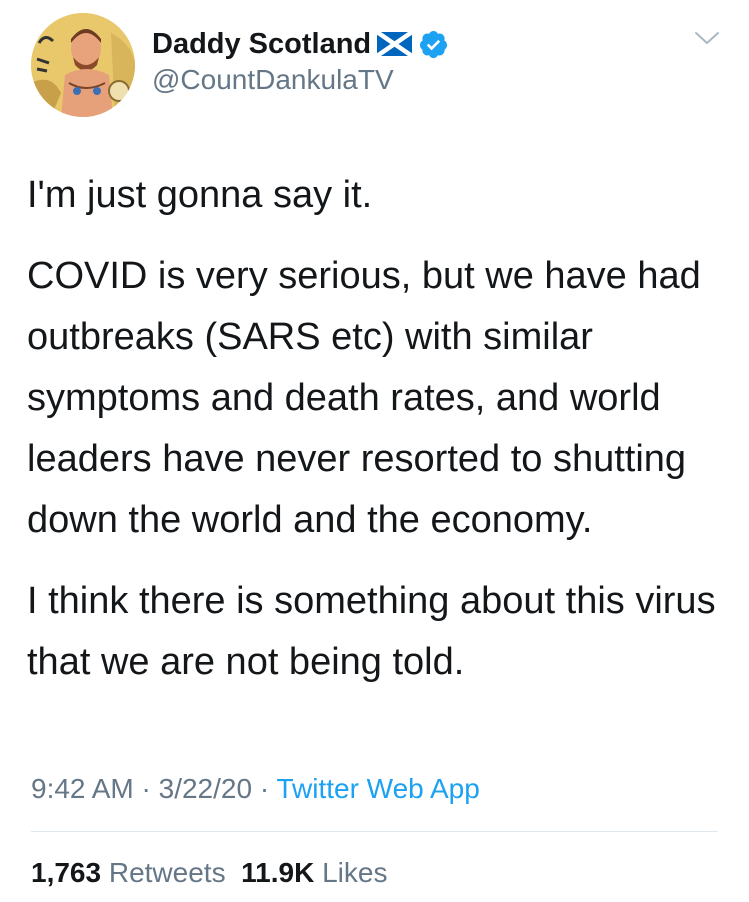  I want to click on tweet-paragraph: I'm just gonna say it., so click(200, 195).